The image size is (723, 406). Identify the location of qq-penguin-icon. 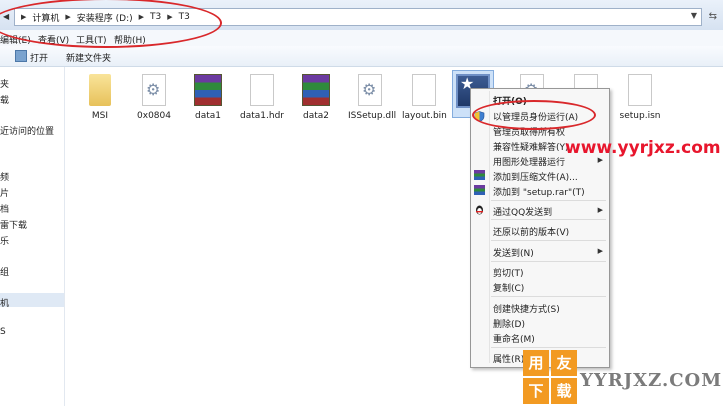
(479, 210).